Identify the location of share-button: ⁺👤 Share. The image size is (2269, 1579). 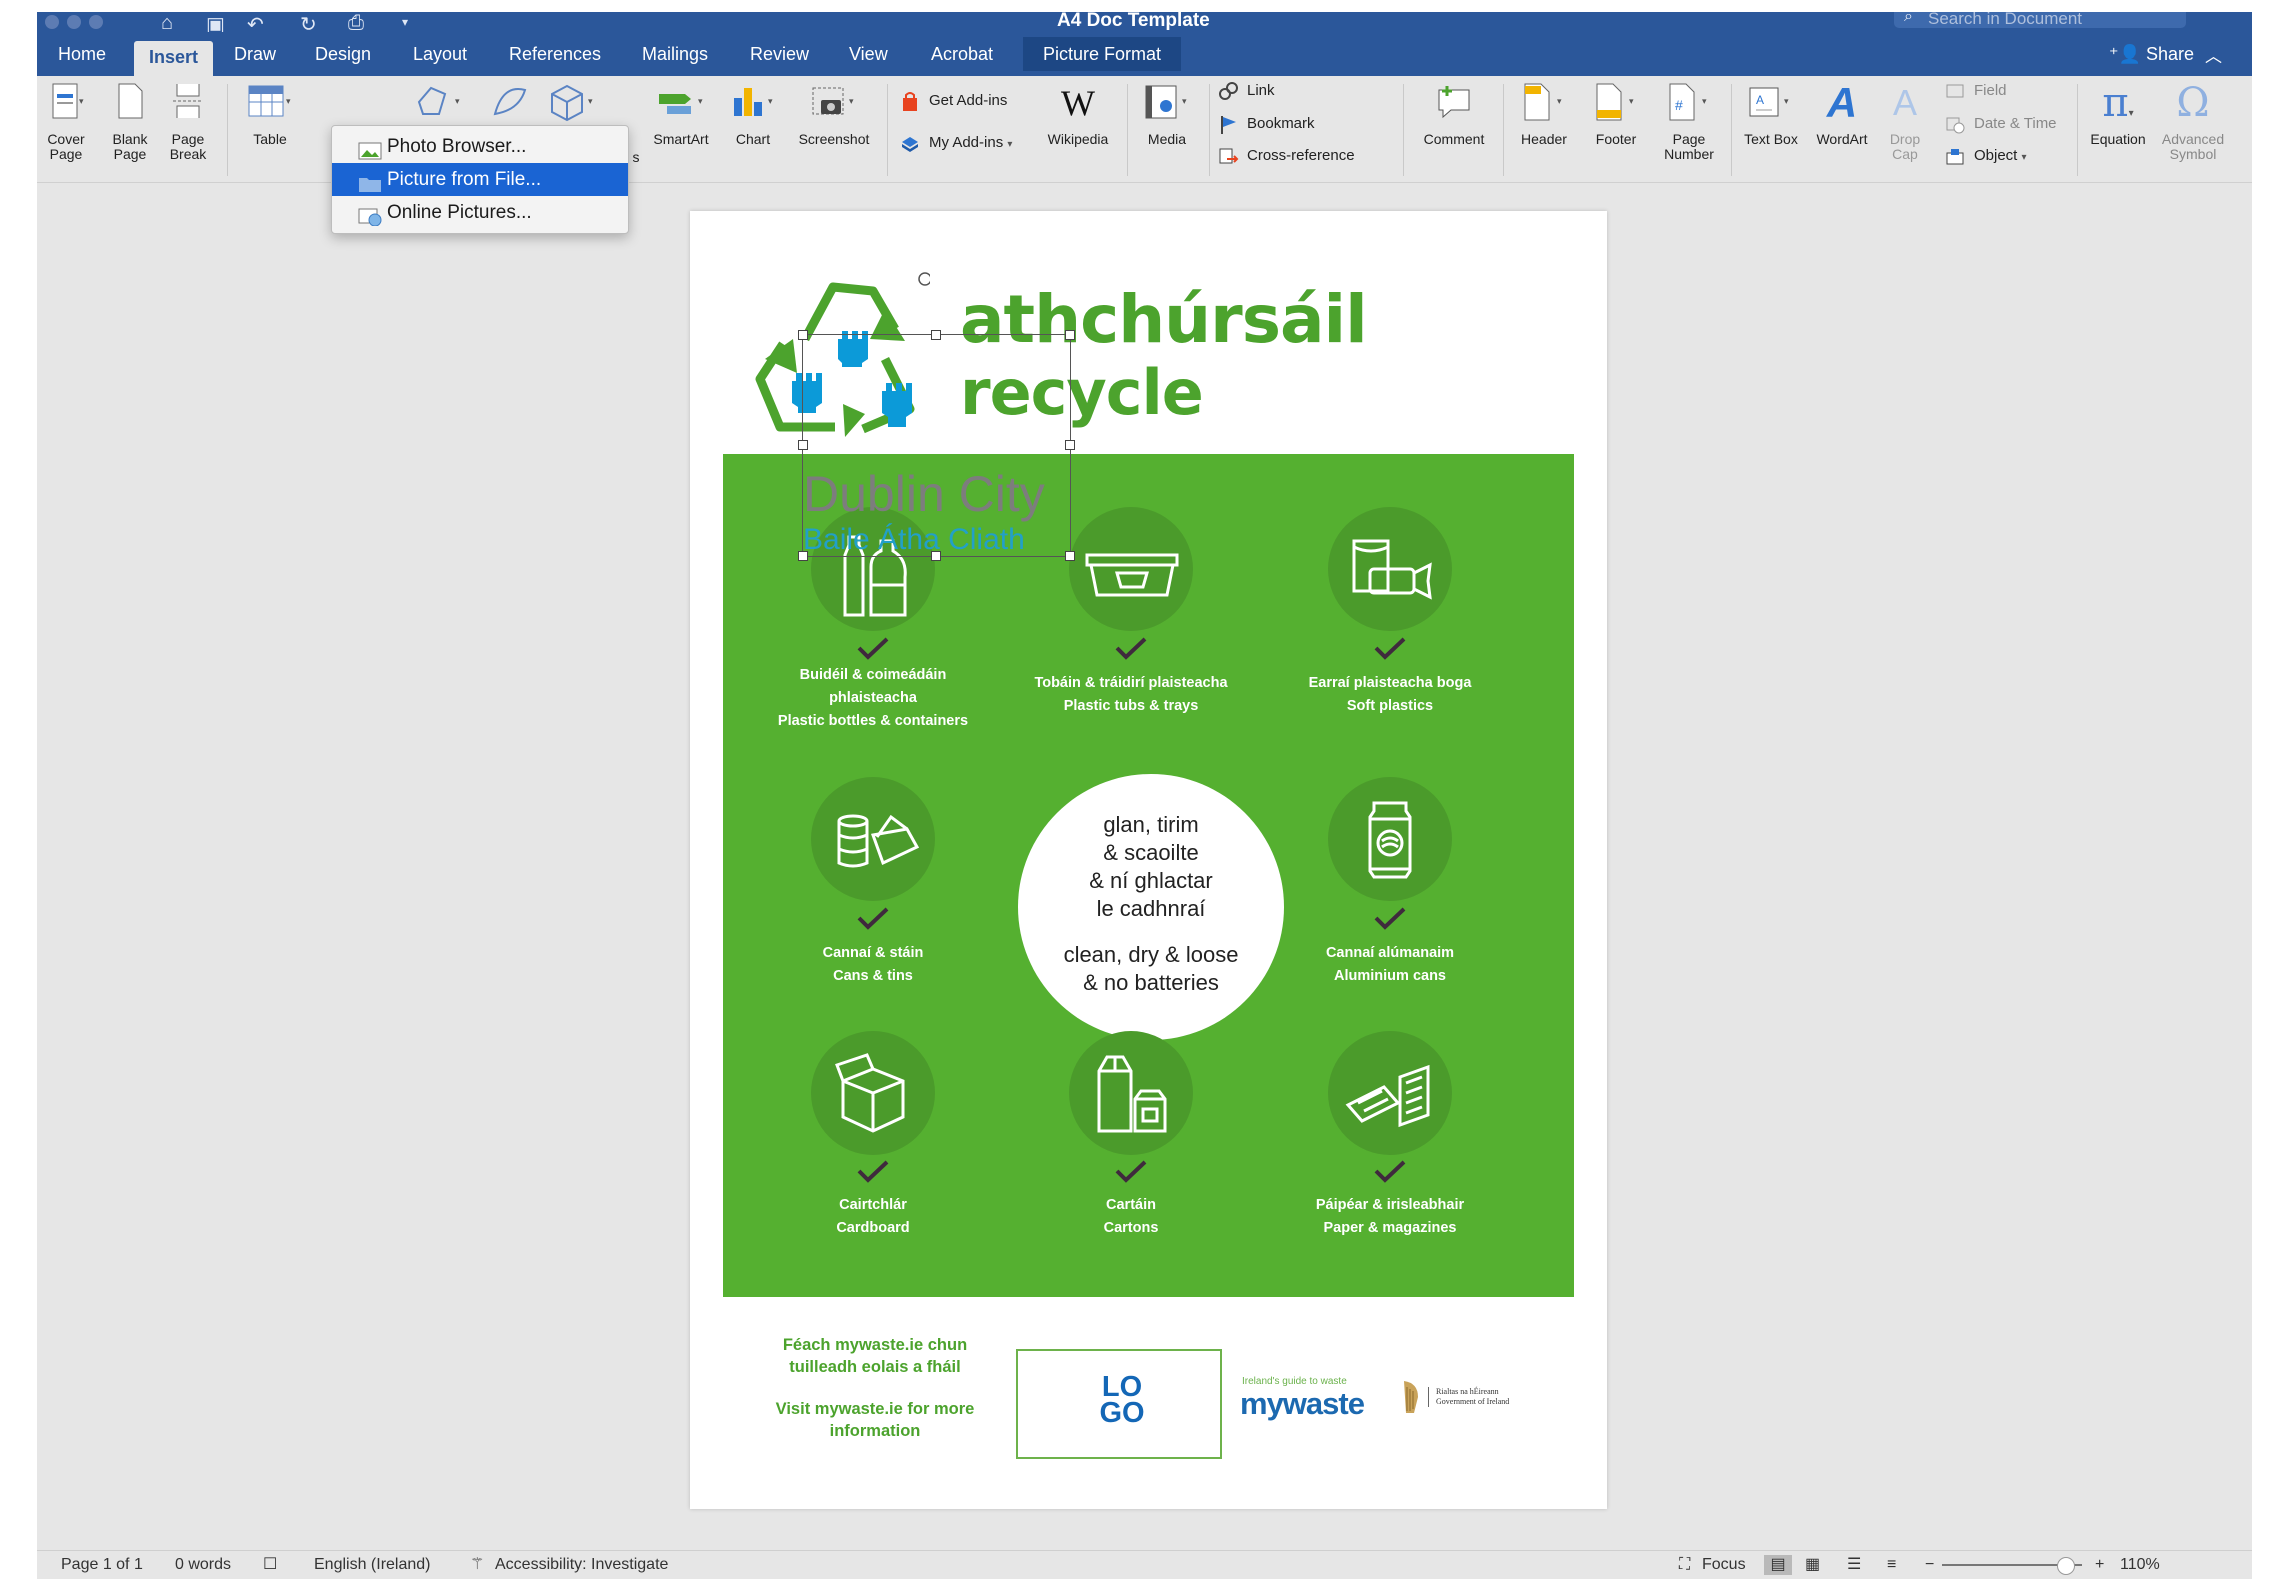
(2151, 54).